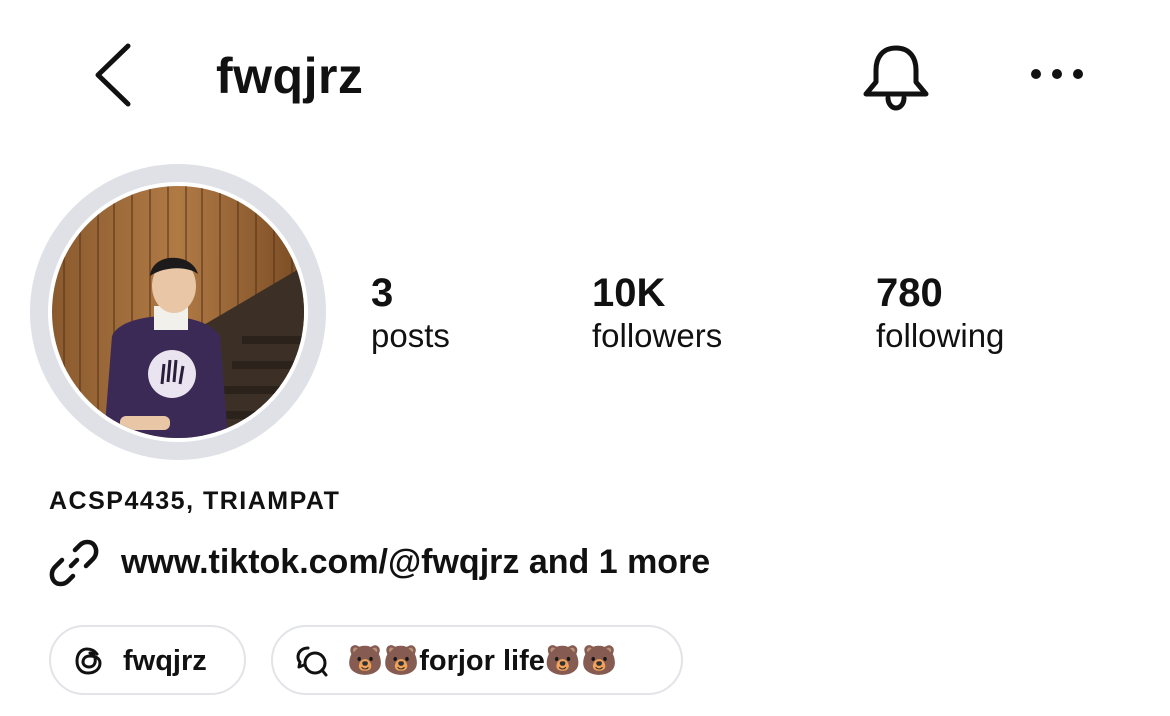  I want to click on note-bubble-icon, so click(312, 661).